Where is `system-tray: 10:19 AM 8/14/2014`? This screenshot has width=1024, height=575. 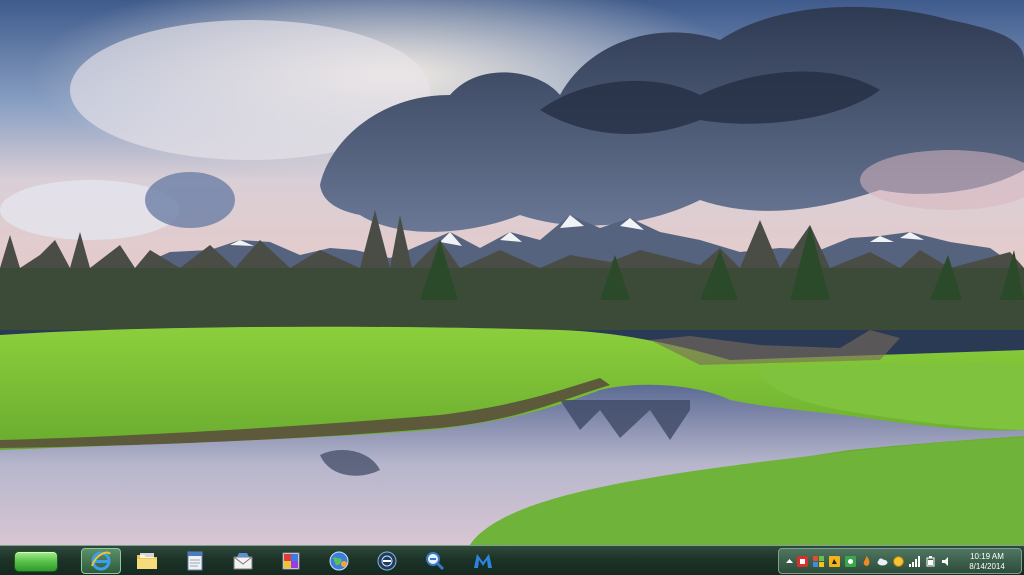 system-tray: 10:19 AM 8/14/2014 is located at coordinates (900, 561).